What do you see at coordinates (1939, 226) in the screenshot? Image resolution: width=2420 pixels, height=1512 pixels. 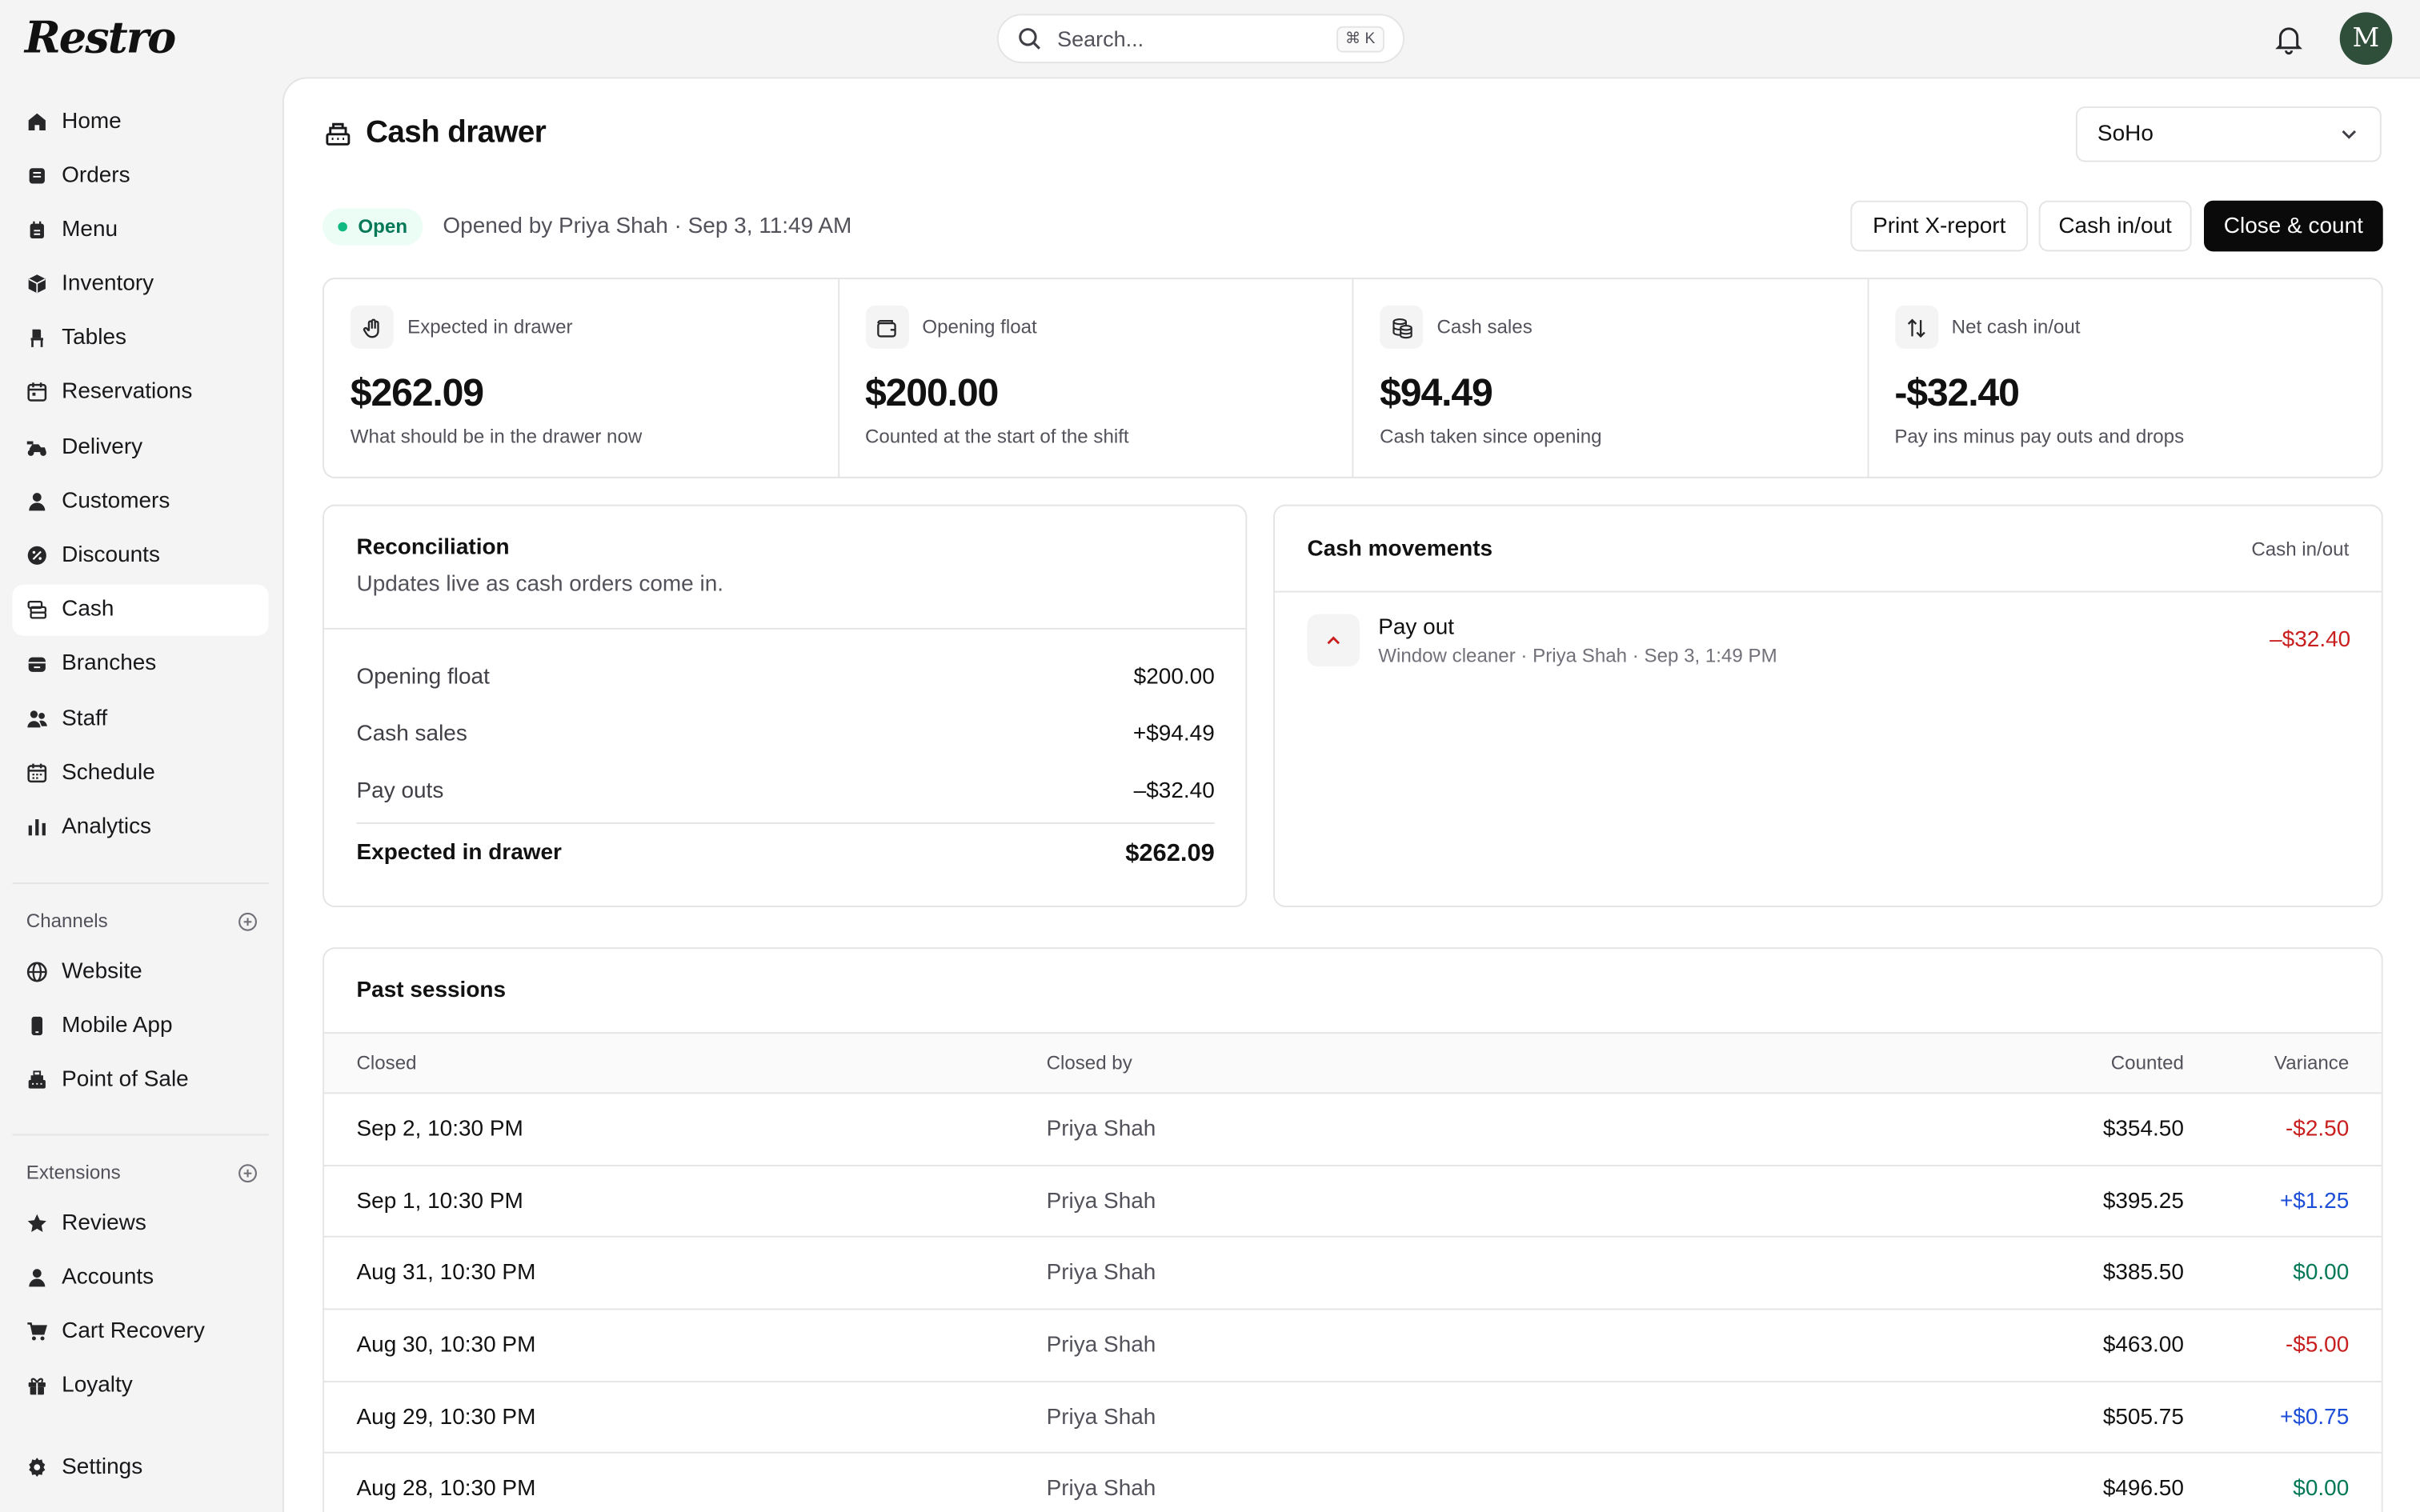 I see `print-x-report-button: Print X-report` at bounding box center [1939, 226].